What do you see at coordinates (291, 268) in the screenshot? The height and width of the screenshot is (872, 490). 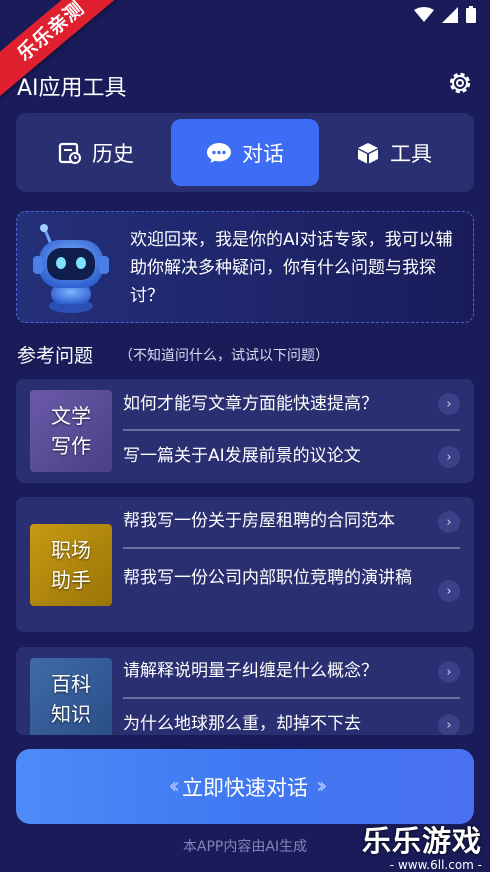 I see `welcome-message: 欢迎回来，我是你的AI对话专家，我可以辅助你解决多种疑问，你有什么问题与我探讨？` at bounding box center [291, 268].